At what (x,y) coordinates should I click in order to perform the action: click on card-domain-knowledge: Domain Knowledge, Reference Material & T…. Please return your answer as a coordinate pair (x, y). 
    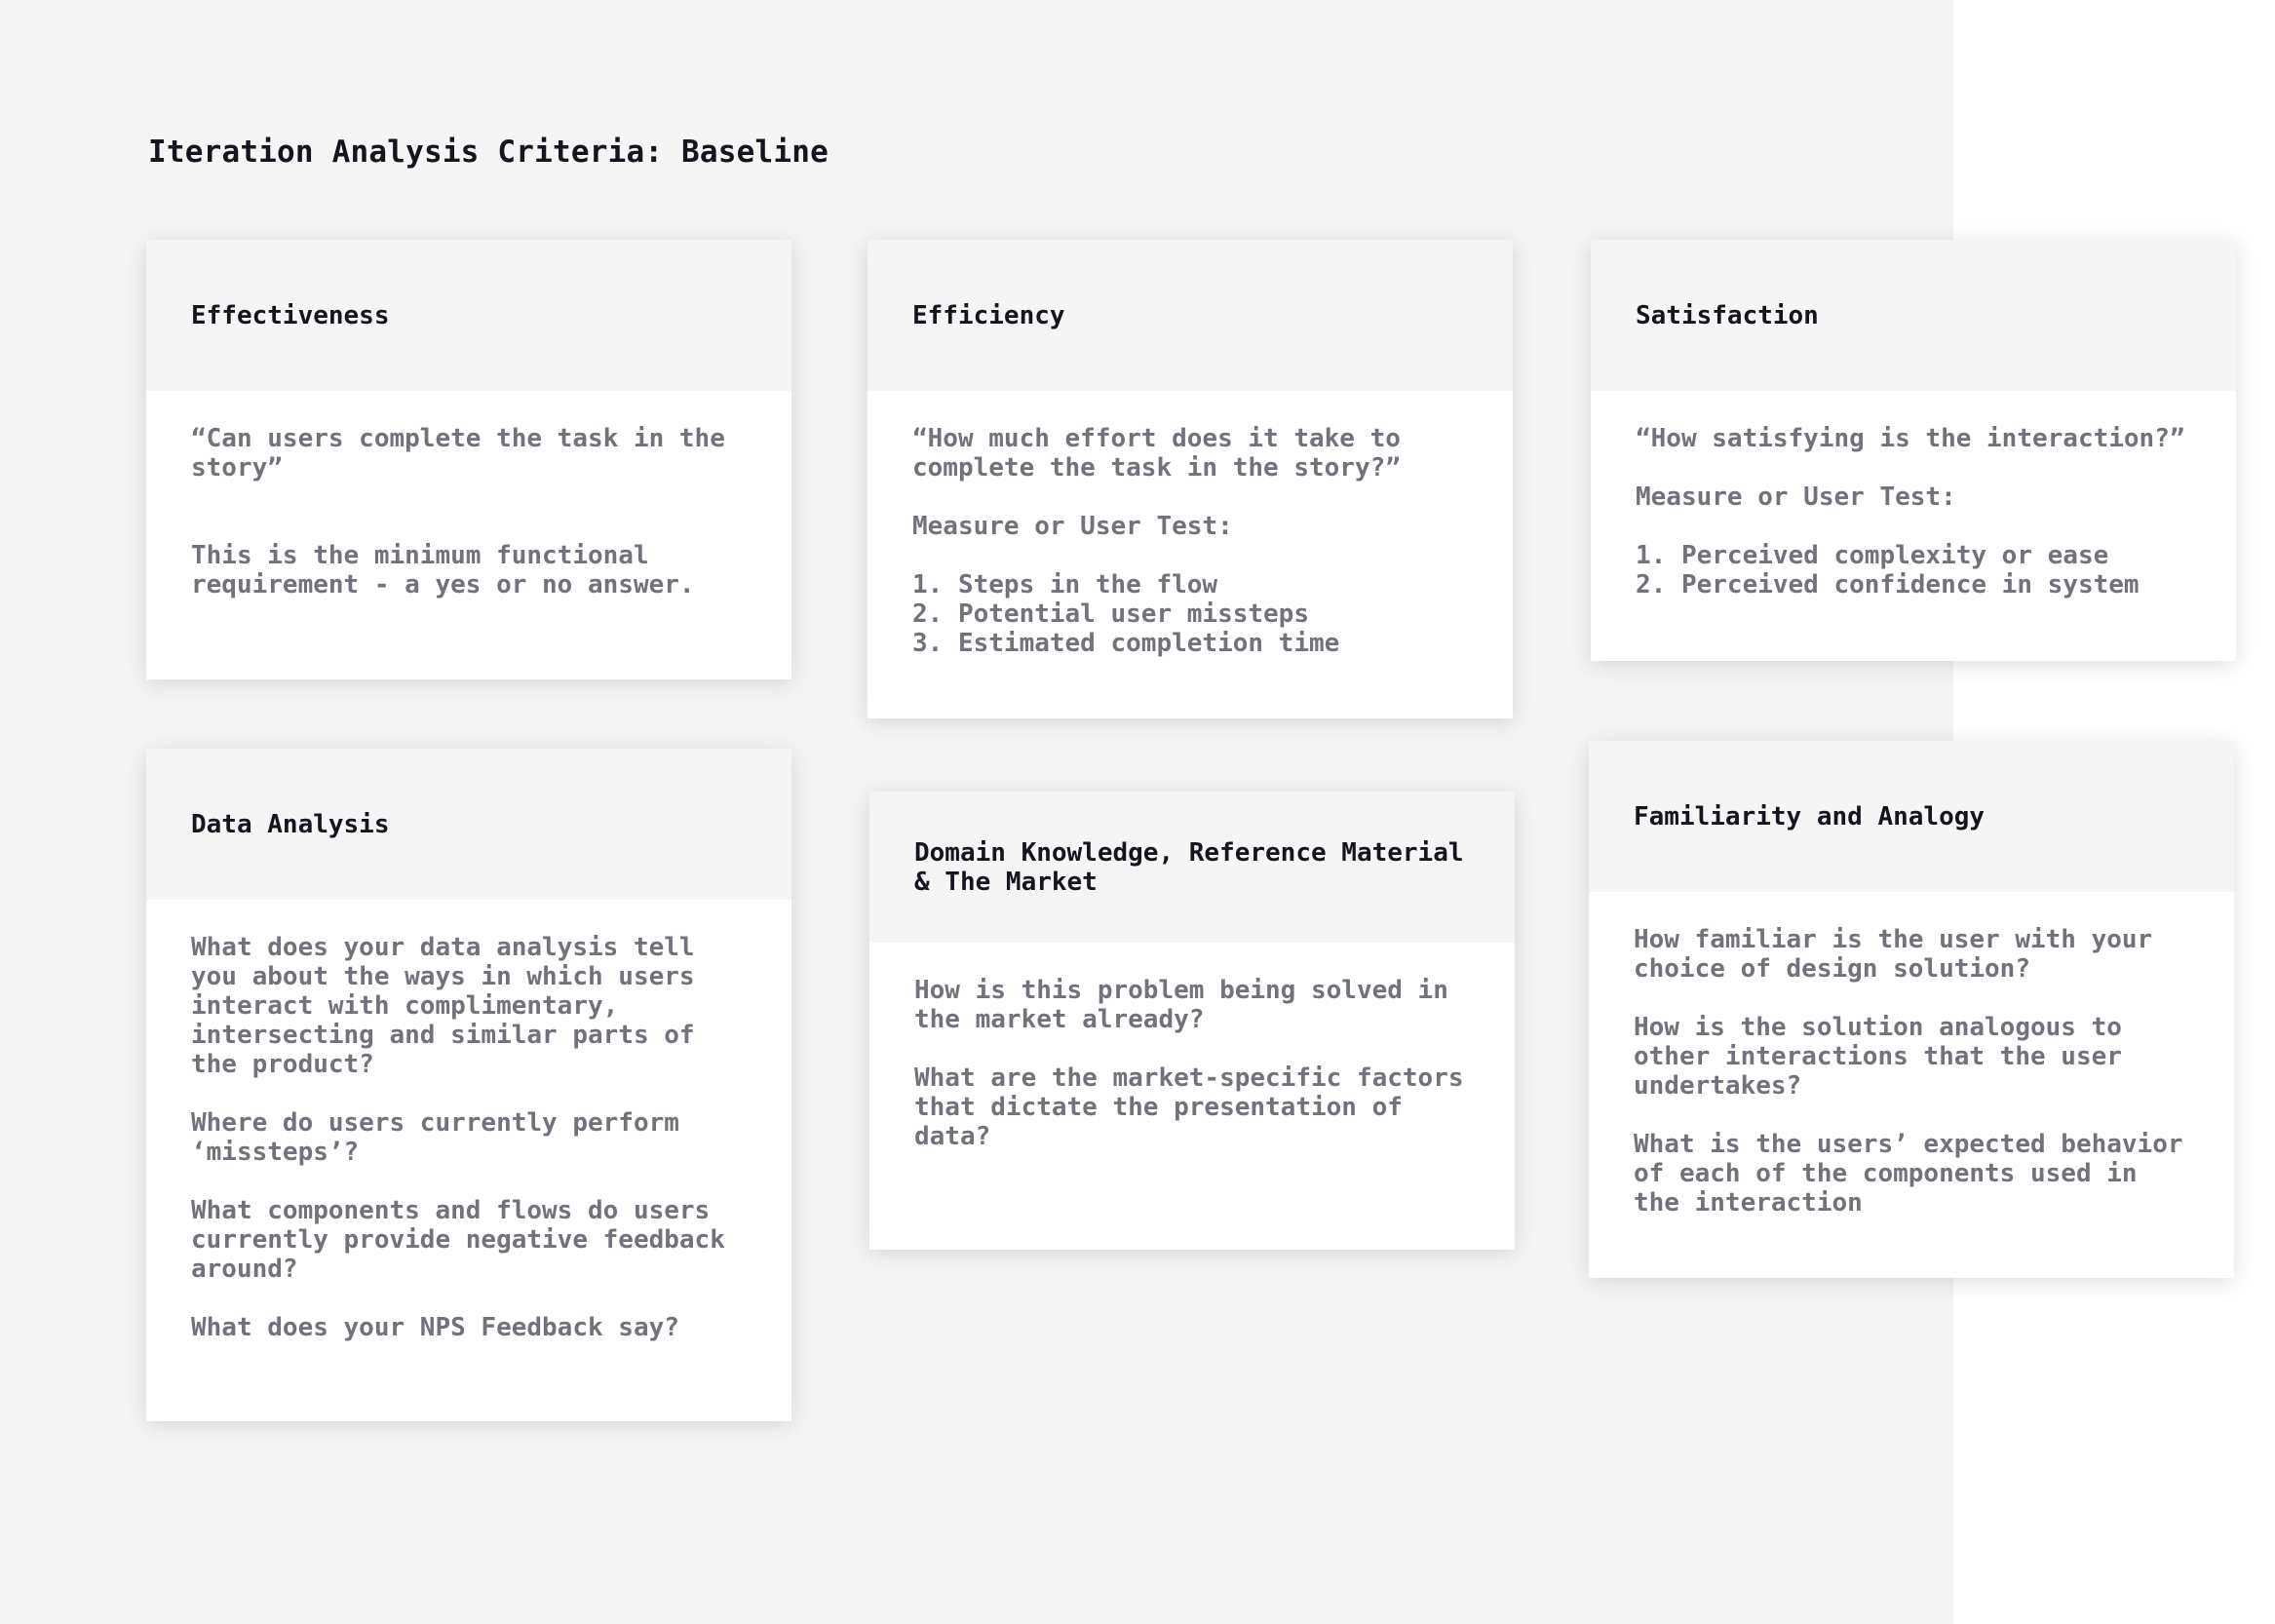
    Looking at the image, I should click on (1192, 1021).